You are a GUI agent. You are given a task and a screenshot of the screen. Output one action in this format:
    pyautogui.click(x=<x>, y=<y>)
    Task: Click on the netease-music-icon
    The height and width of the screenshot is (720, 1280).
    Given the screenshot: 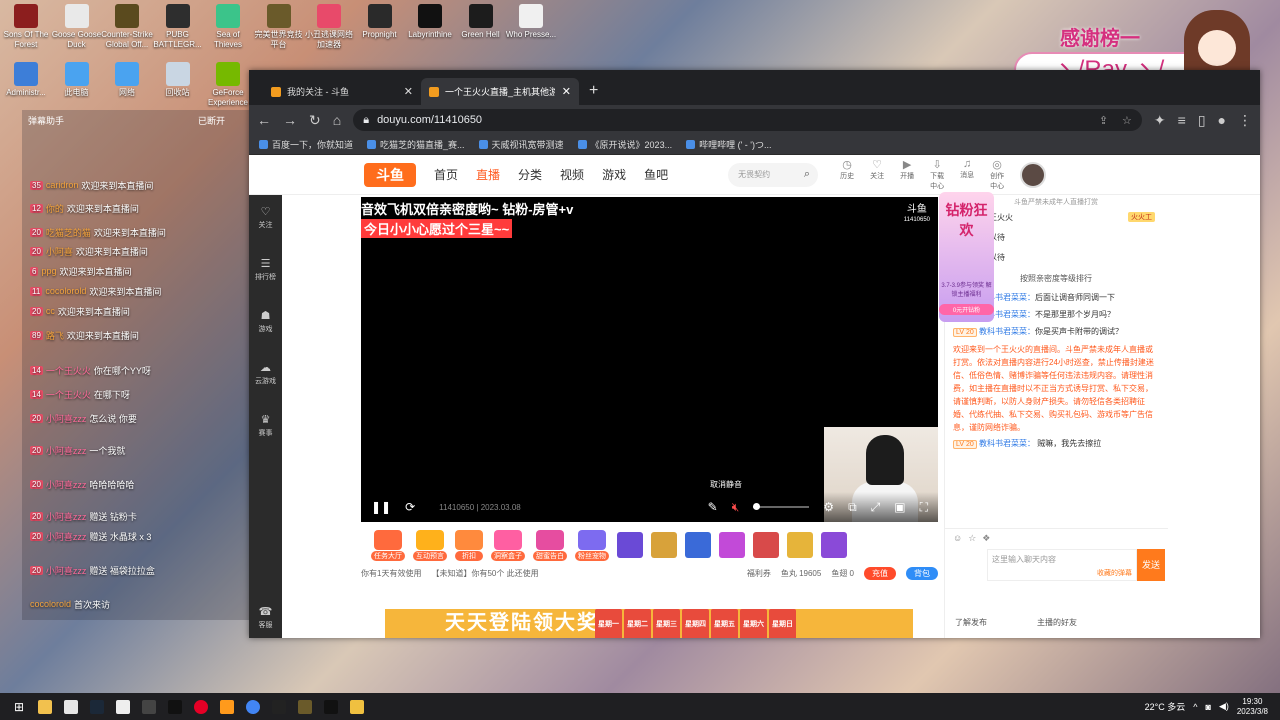 What is the action you would take?
    pyautogui.click(x=201, y=707)
    